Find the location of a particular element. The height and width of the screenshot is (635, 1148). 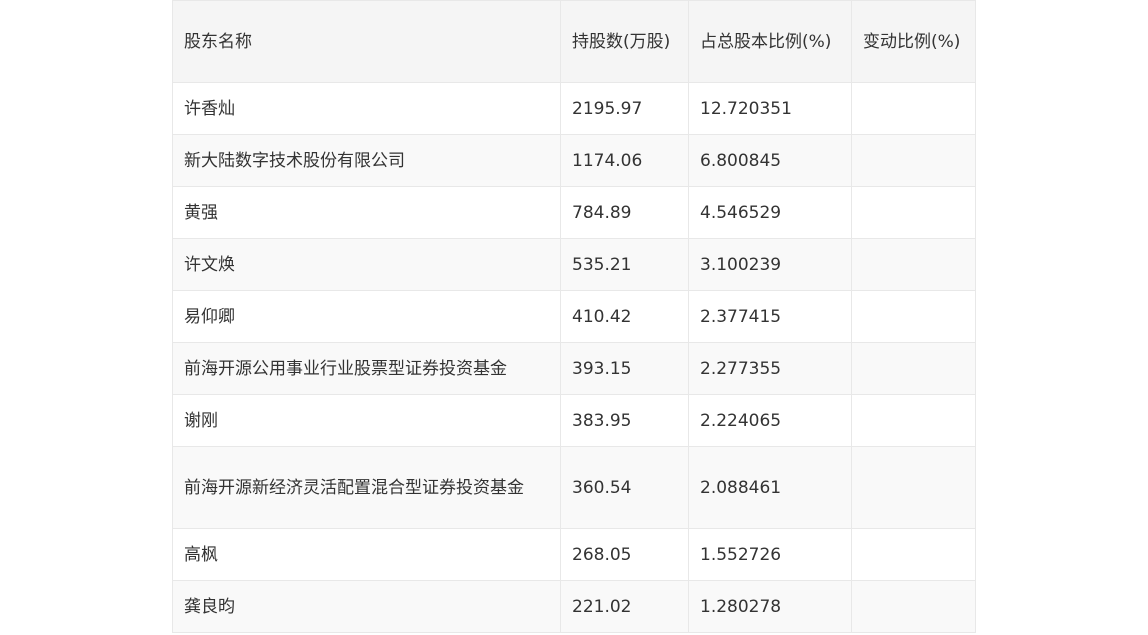

table-row: 龚良昀 221.02 1.280278 is located at coordinates (574, 606).